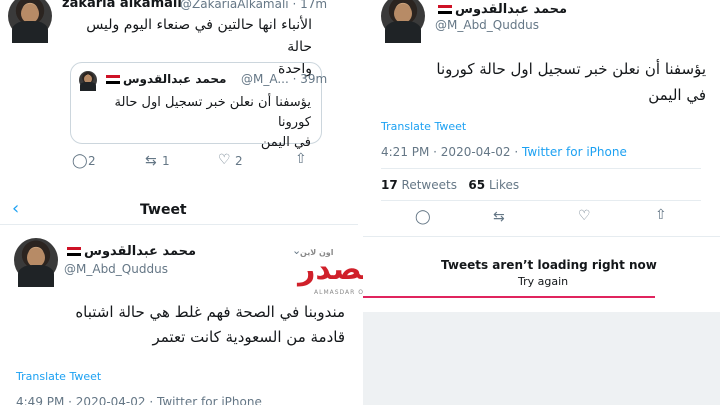 This screenshot has width=720, height=405. What do you see at coordinates (543, 281) in the screenshot?
I see `retry-button: Try again` at bounding box center [543, 281].